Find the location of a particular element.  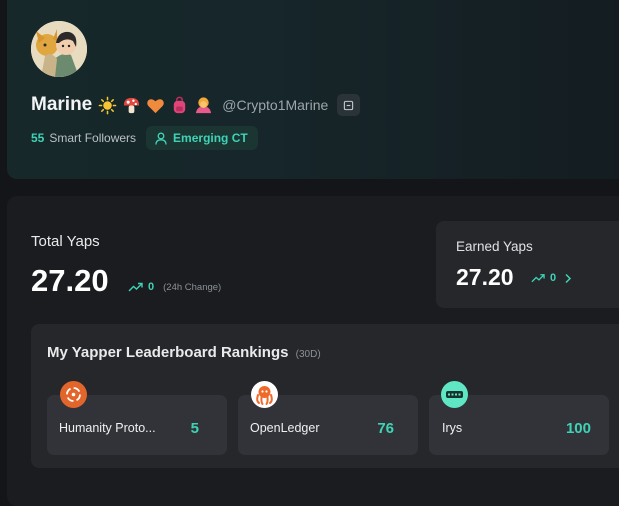

backpack-emoji-icon is located at coordinates (180, 104).